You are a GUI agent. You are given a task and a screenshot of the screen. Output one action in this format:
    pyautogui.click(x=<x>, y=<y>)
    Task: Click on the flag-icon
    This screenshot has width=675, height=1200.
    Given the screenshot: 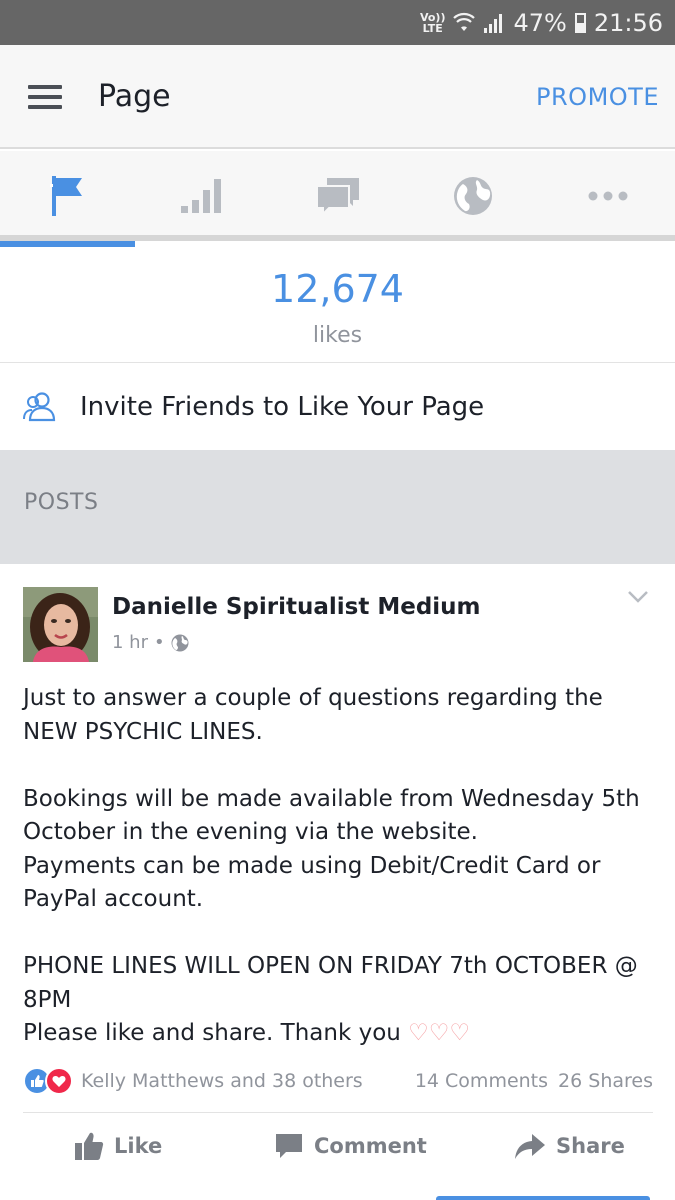 What is the action you would take?
    pyautogui.click(x=65, y=196)
    